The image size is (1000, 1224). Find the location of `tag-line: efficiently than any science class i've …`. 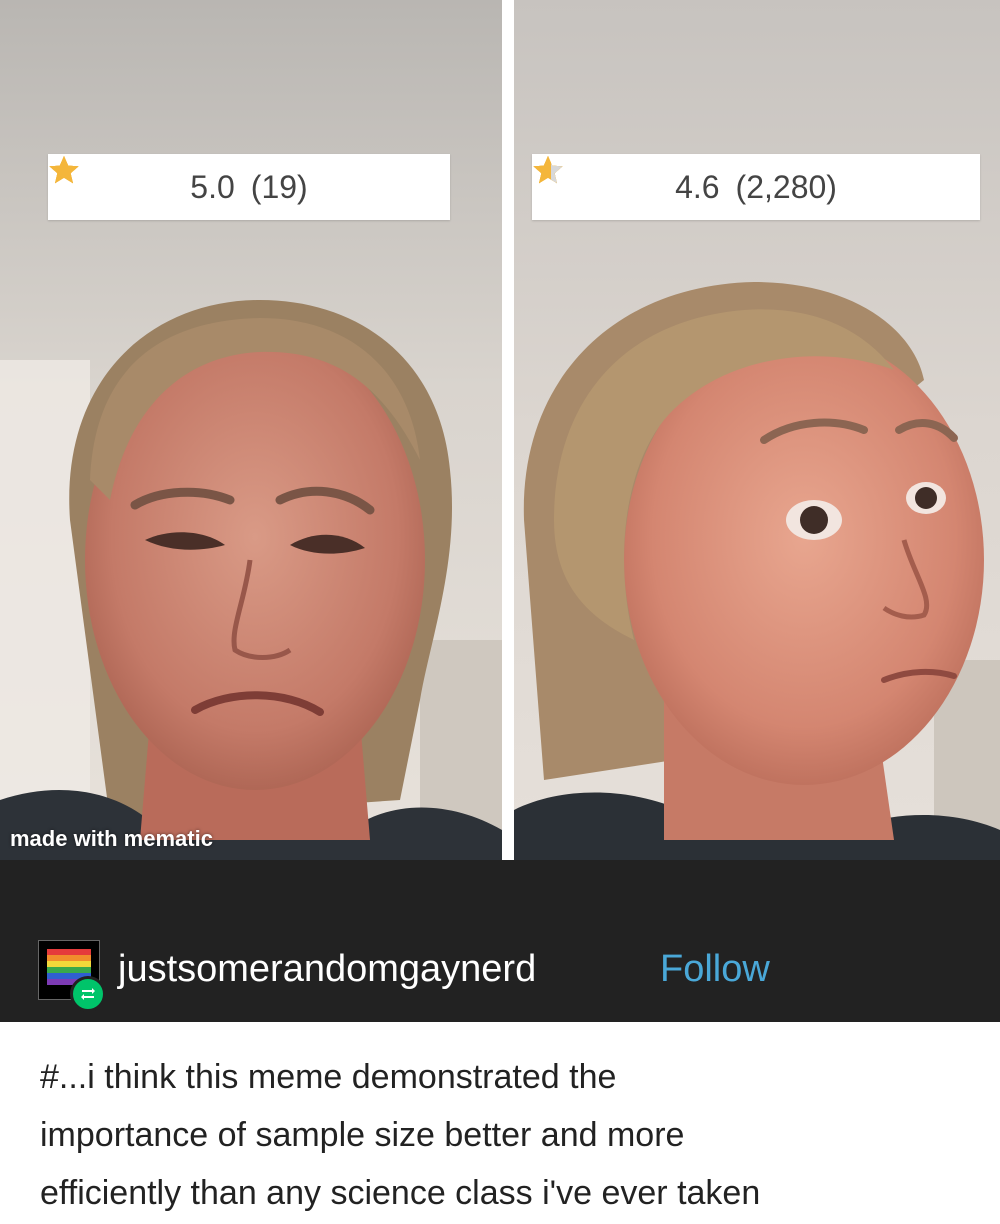

tag-line: efficiently than any science class i've … is located at coordinates (500, 1193).